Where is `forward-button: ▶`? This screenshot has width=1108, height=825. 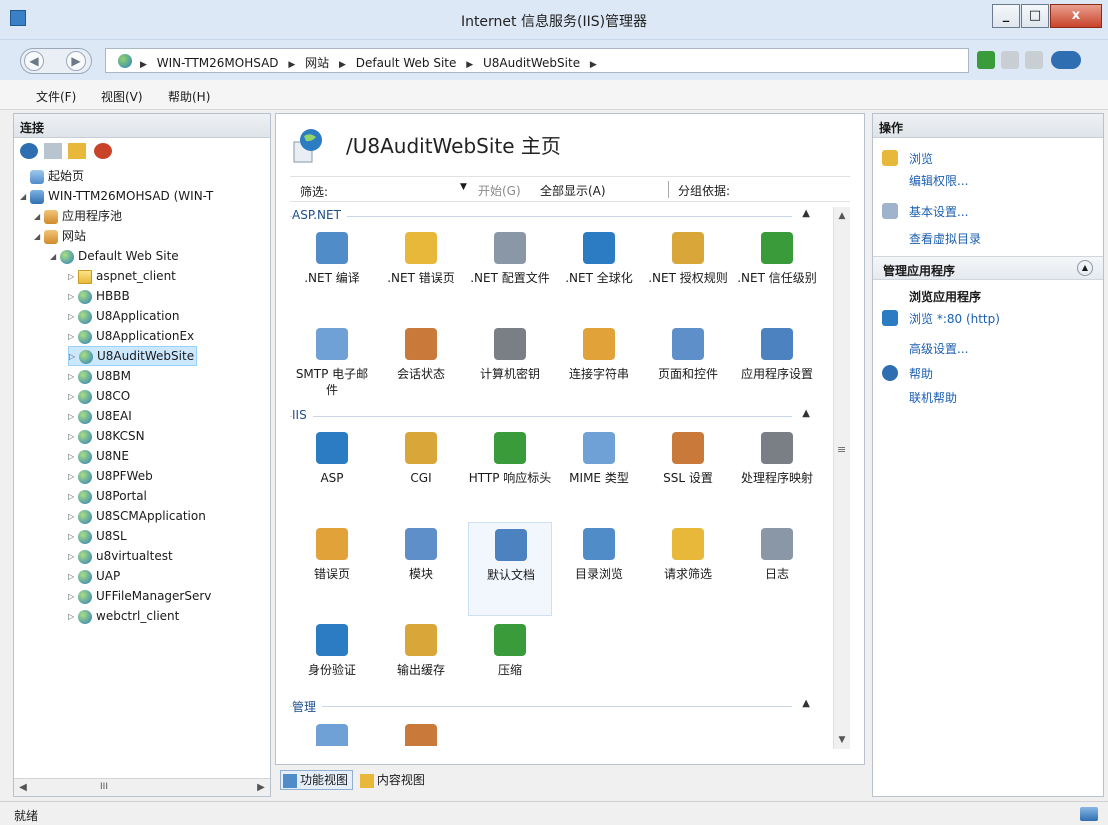 forward-button: ▶ is located at coordinates (76, 61).